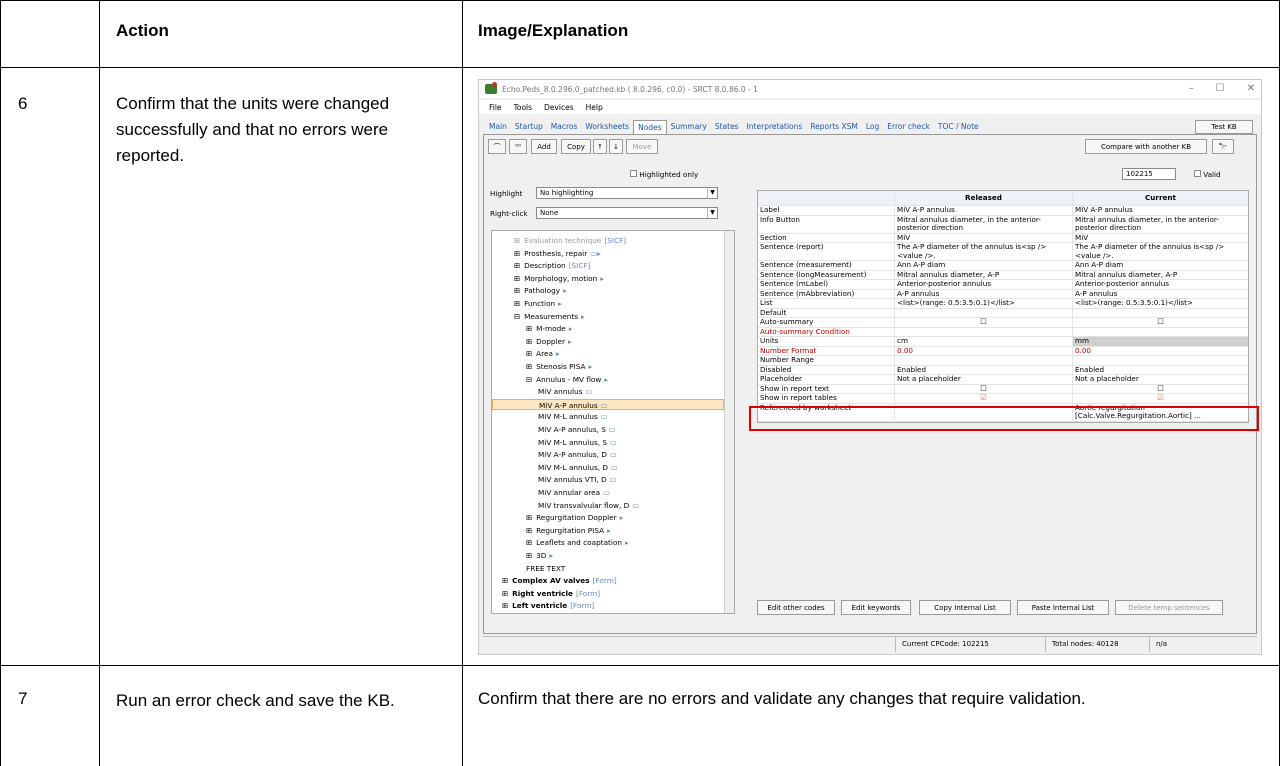 The width and height of the screenshot is (1280, 766). Describe the element at coordinates (608, 404) in the screenshot. I see `tree-node: MiV A-P annulus ▭` at that location.